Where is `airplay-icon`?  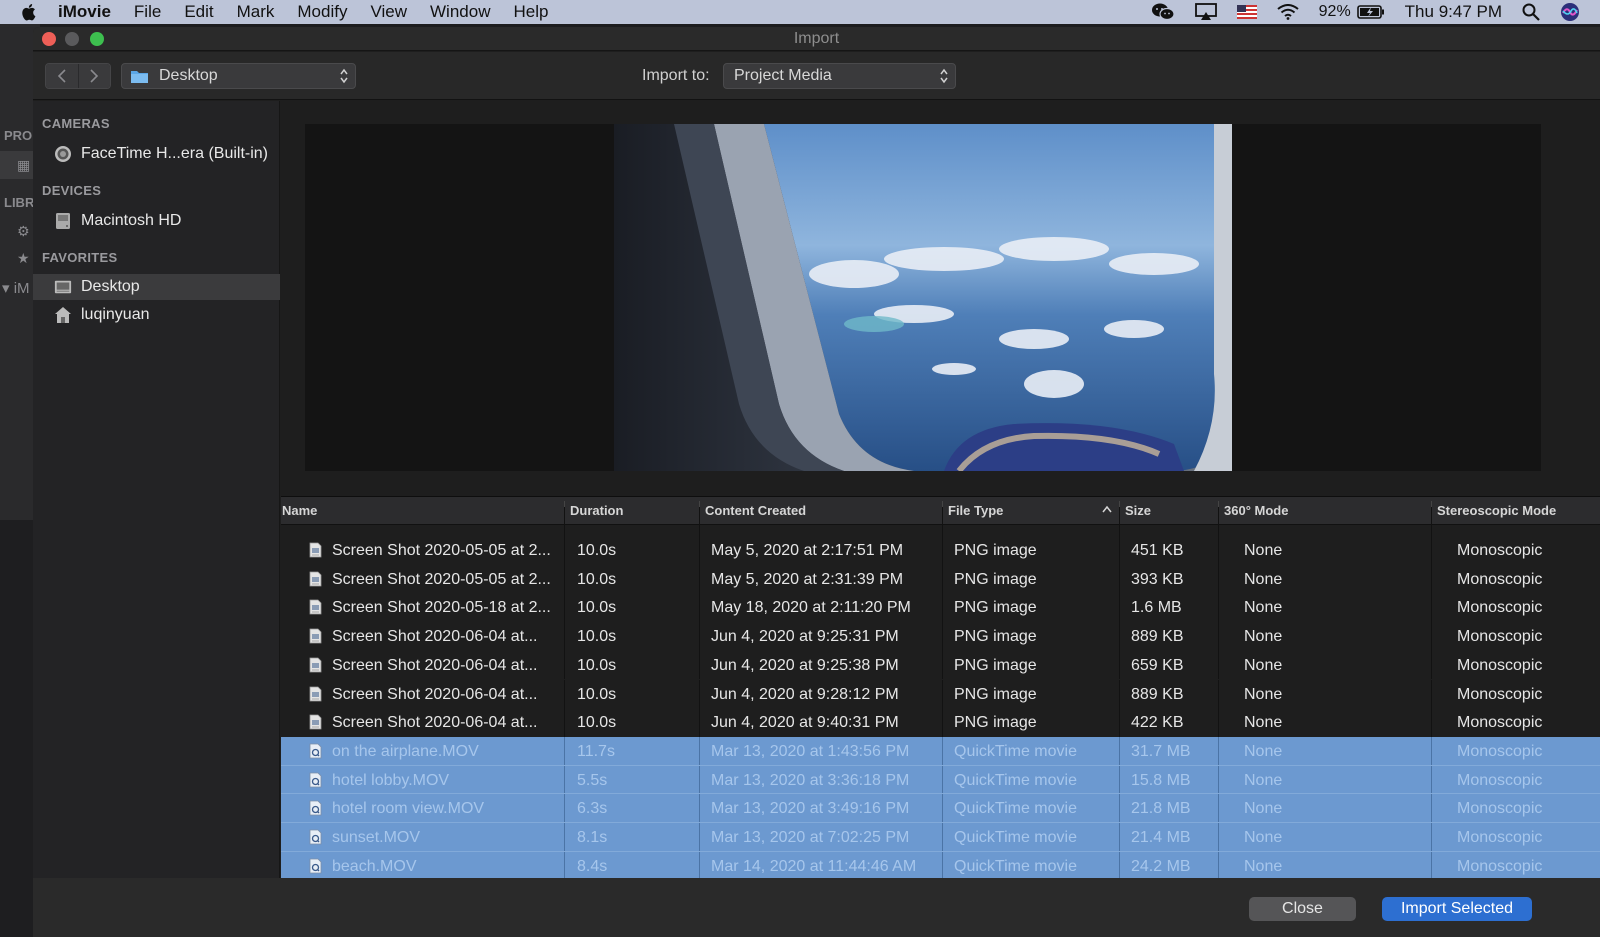 airplay-icon is located at coordinates (1205, 12).